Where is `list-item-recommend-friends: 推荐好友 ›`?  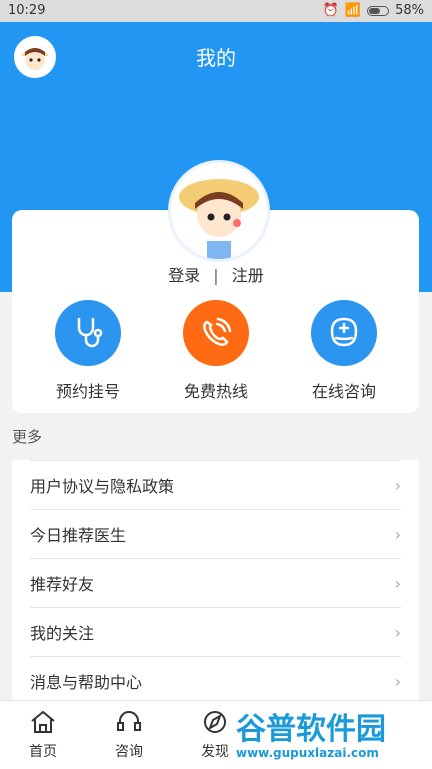
list-item-recommend-friends: 推荐好友 › is located at coordinates (215, 582).